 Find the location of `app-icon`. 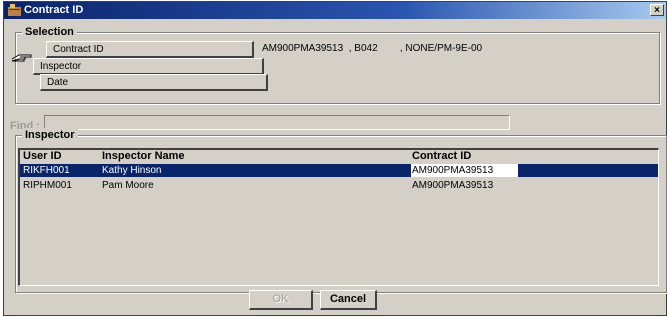

app-icon is located at coordinates (14, 10).